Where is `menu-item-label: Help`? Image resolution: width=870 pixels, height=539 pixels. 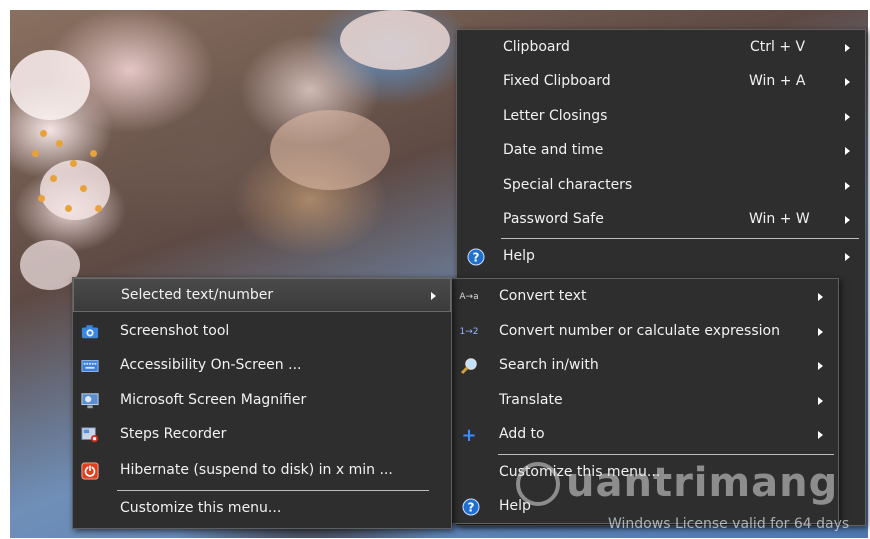 menu-item-label: Help is located at coordinates (519, 256).